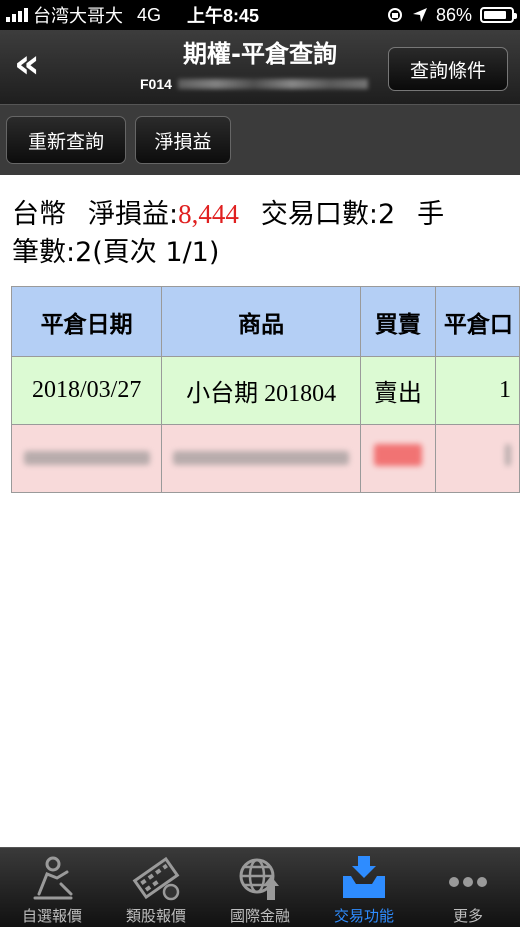  What do you see at coordinates (397, 390) in the screenshot?
I see `buy-sell-cell: 賣出` at bounding box center [397, 390].